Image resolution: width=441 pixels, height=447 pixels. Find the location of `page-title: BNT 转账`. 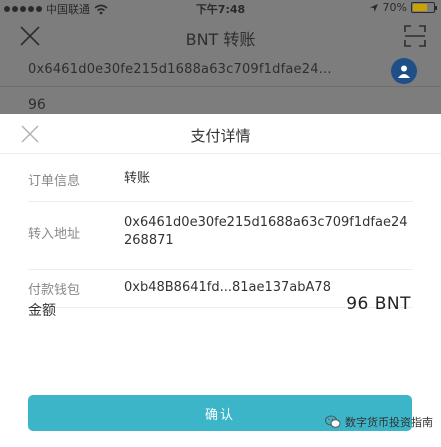

page-title: BNT 转账 is located at coordinates (220, 39).